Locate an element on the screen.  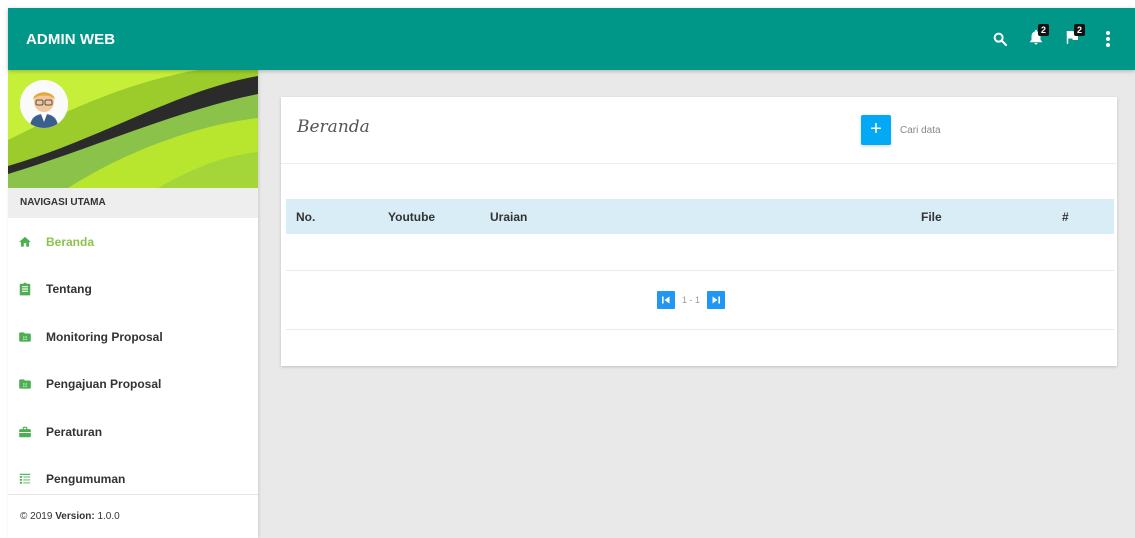
last-page-icon is located at coordinates (716, 300).